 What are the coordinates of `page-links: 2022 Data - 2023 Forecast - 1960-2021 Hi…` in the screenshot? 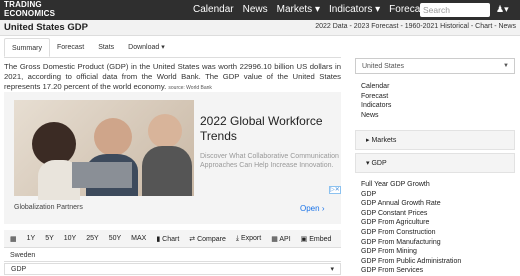 It's located at (415, 26).